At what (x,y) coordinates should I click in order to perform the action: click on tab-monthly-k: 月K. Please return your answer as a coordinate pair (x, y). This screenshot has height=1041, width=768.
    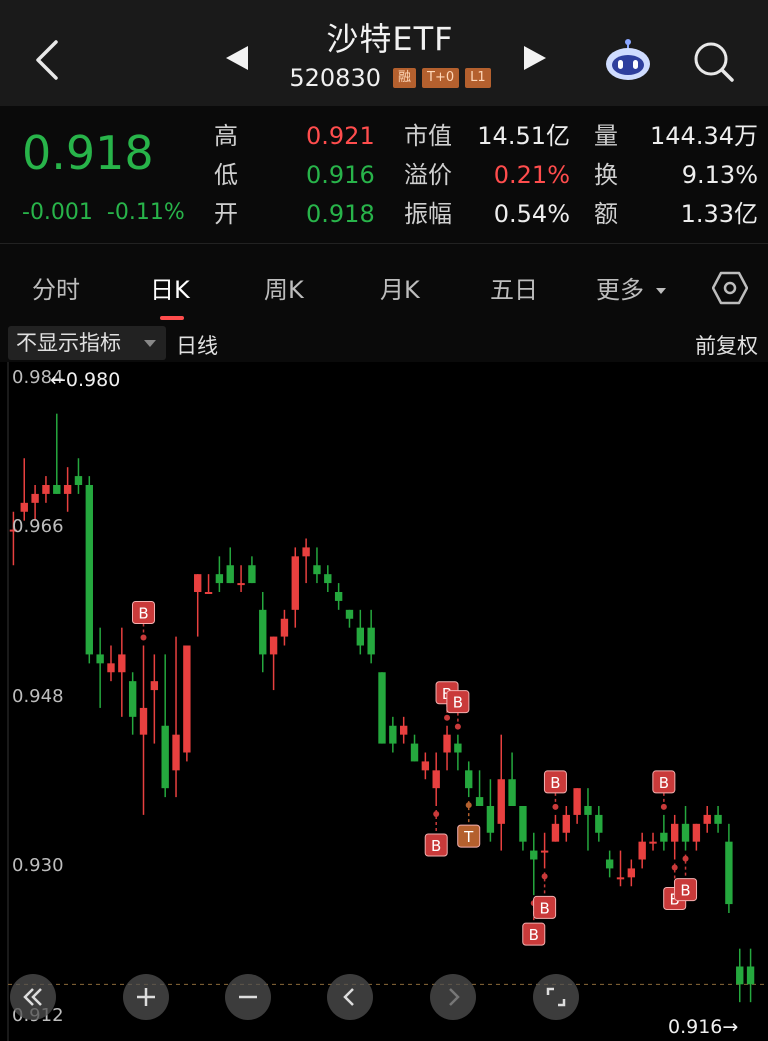
    Looking at the image, I should click on (400, 287).